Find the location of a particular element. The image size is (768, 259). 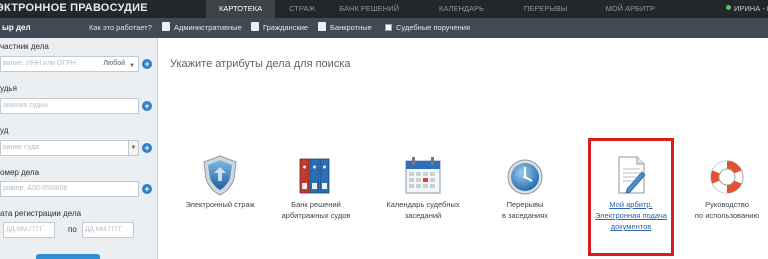

nav-my-arbitr: МОЙ АРБИТР is located at coordinates (630, 9).